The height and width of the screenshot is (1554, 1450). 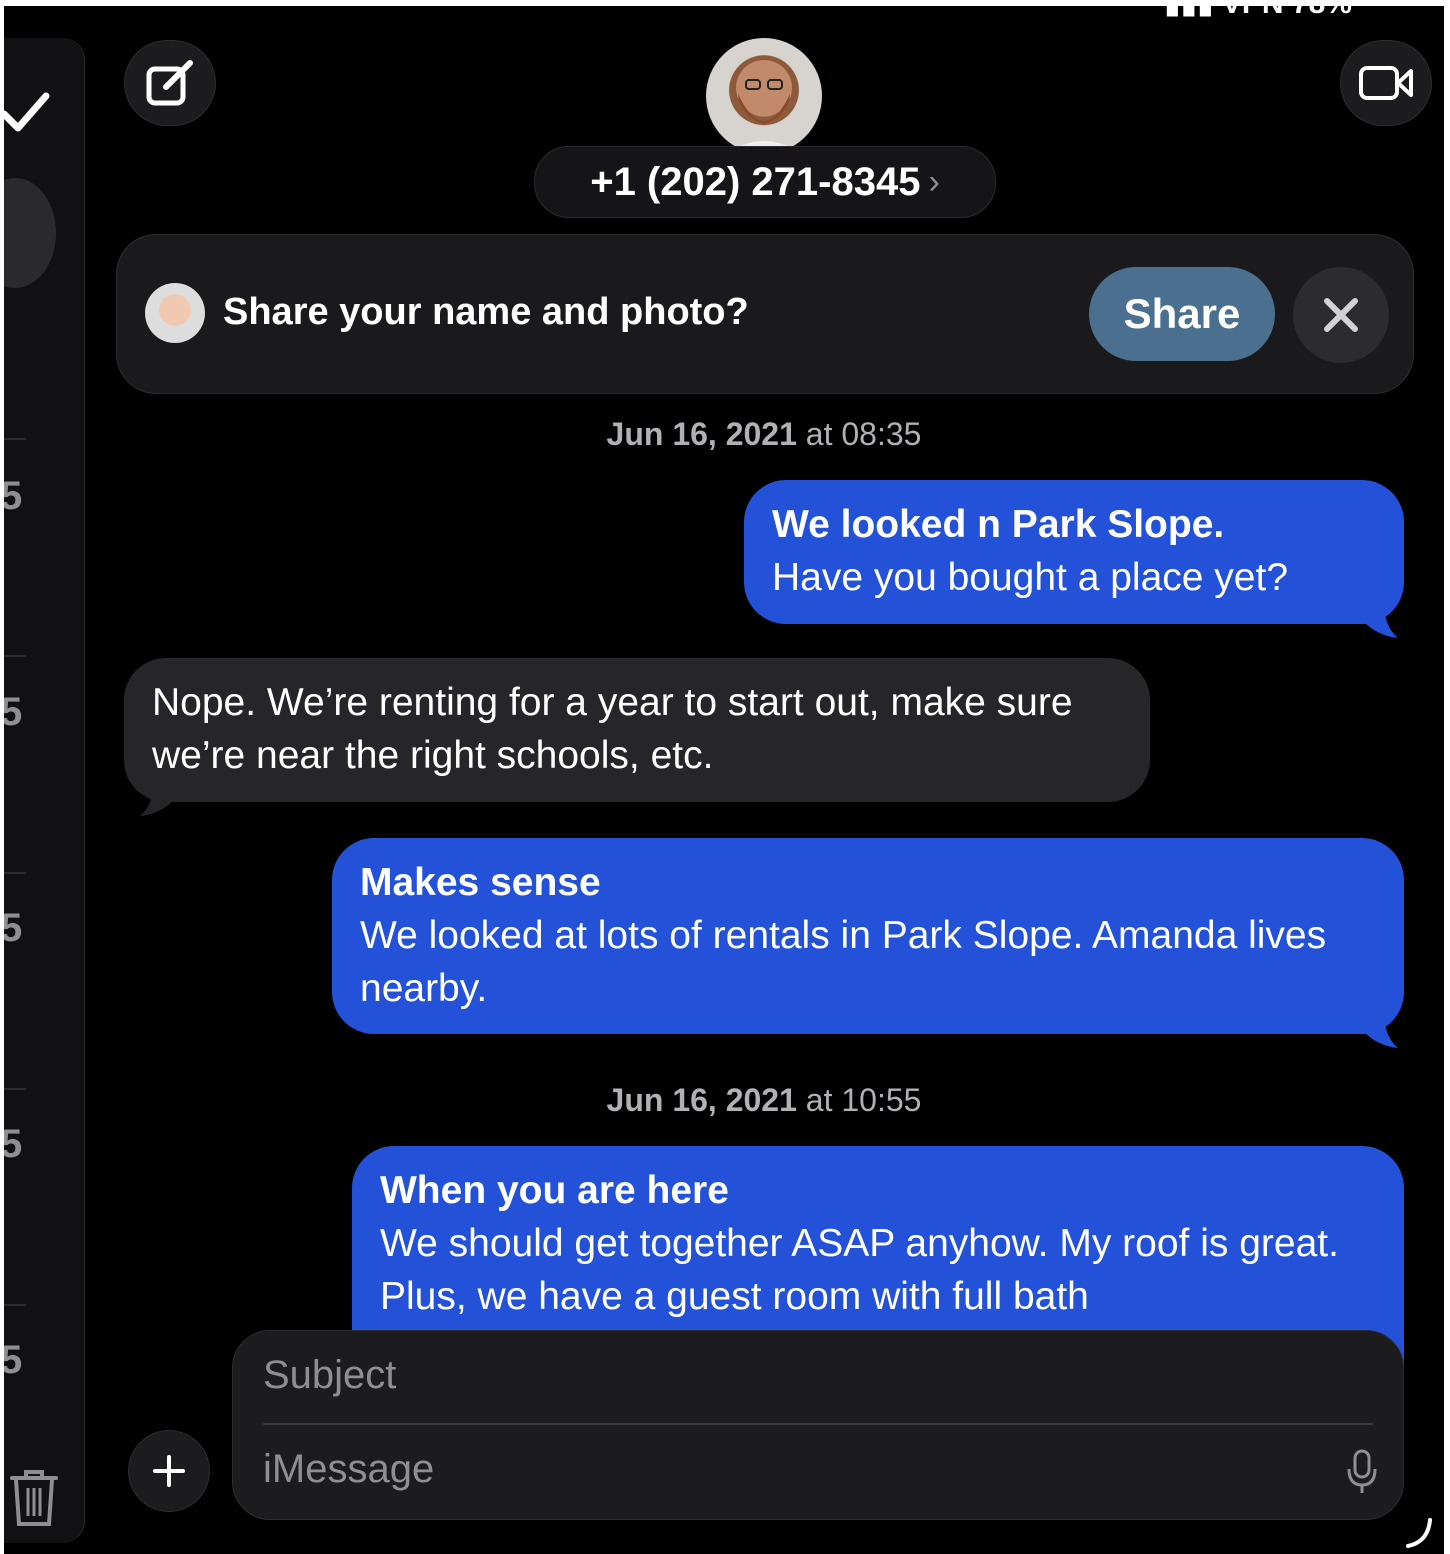 I want to click on imessage-input: iMessage, so click(x=348, y=1469).